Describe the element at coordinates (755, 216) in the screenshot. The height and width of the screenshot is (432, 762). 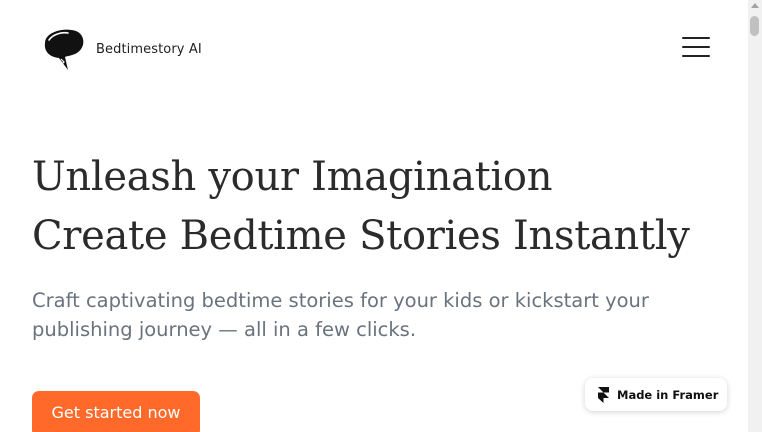
I see `page-scrollbar` at that location.